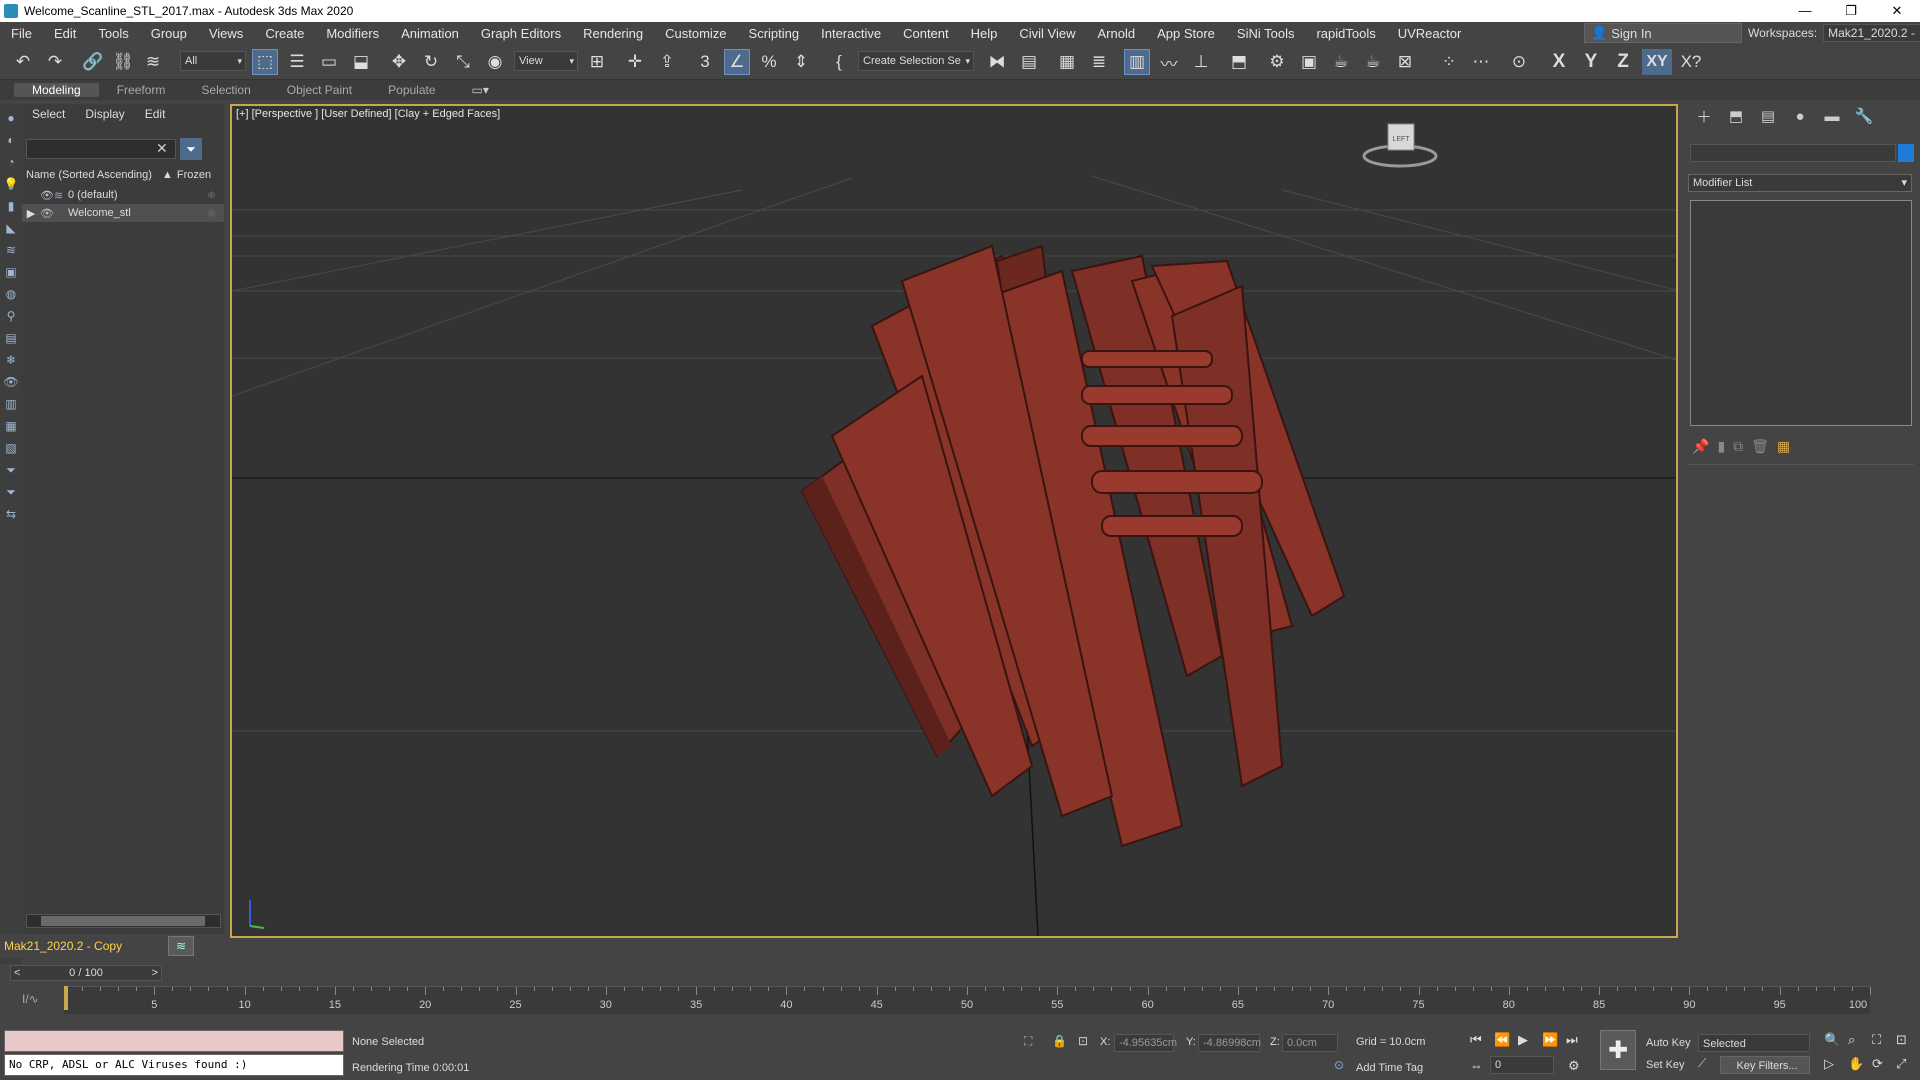 The width and height of the screenshot is (1920, 1080). I want to click on ribbon-tab-object-paint: Object Paint, so click(319, 90).